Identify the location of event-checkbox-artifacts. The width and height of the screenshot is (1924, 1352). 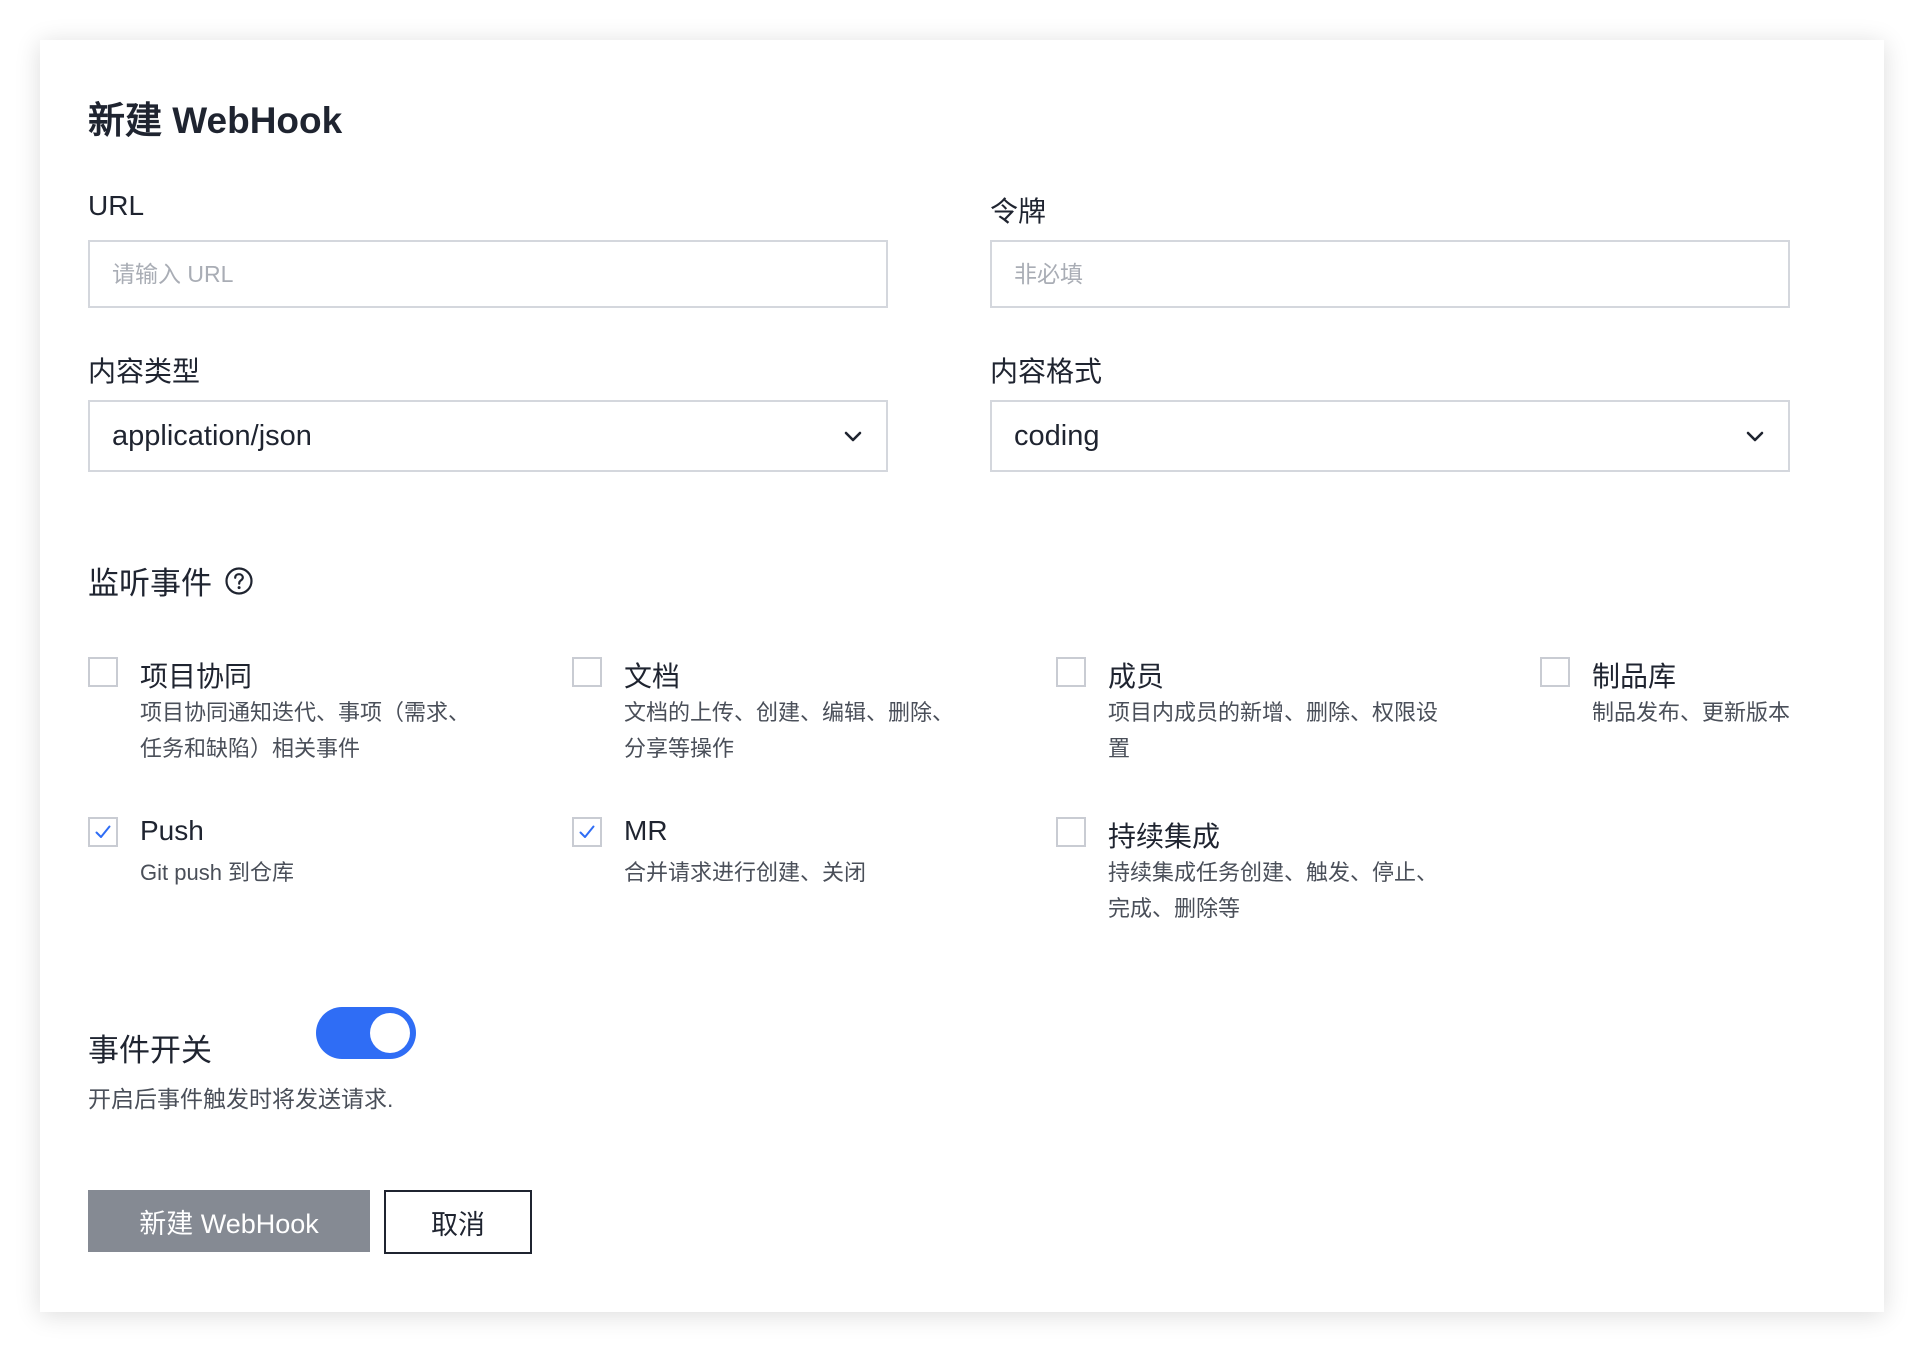
(1555, 672).